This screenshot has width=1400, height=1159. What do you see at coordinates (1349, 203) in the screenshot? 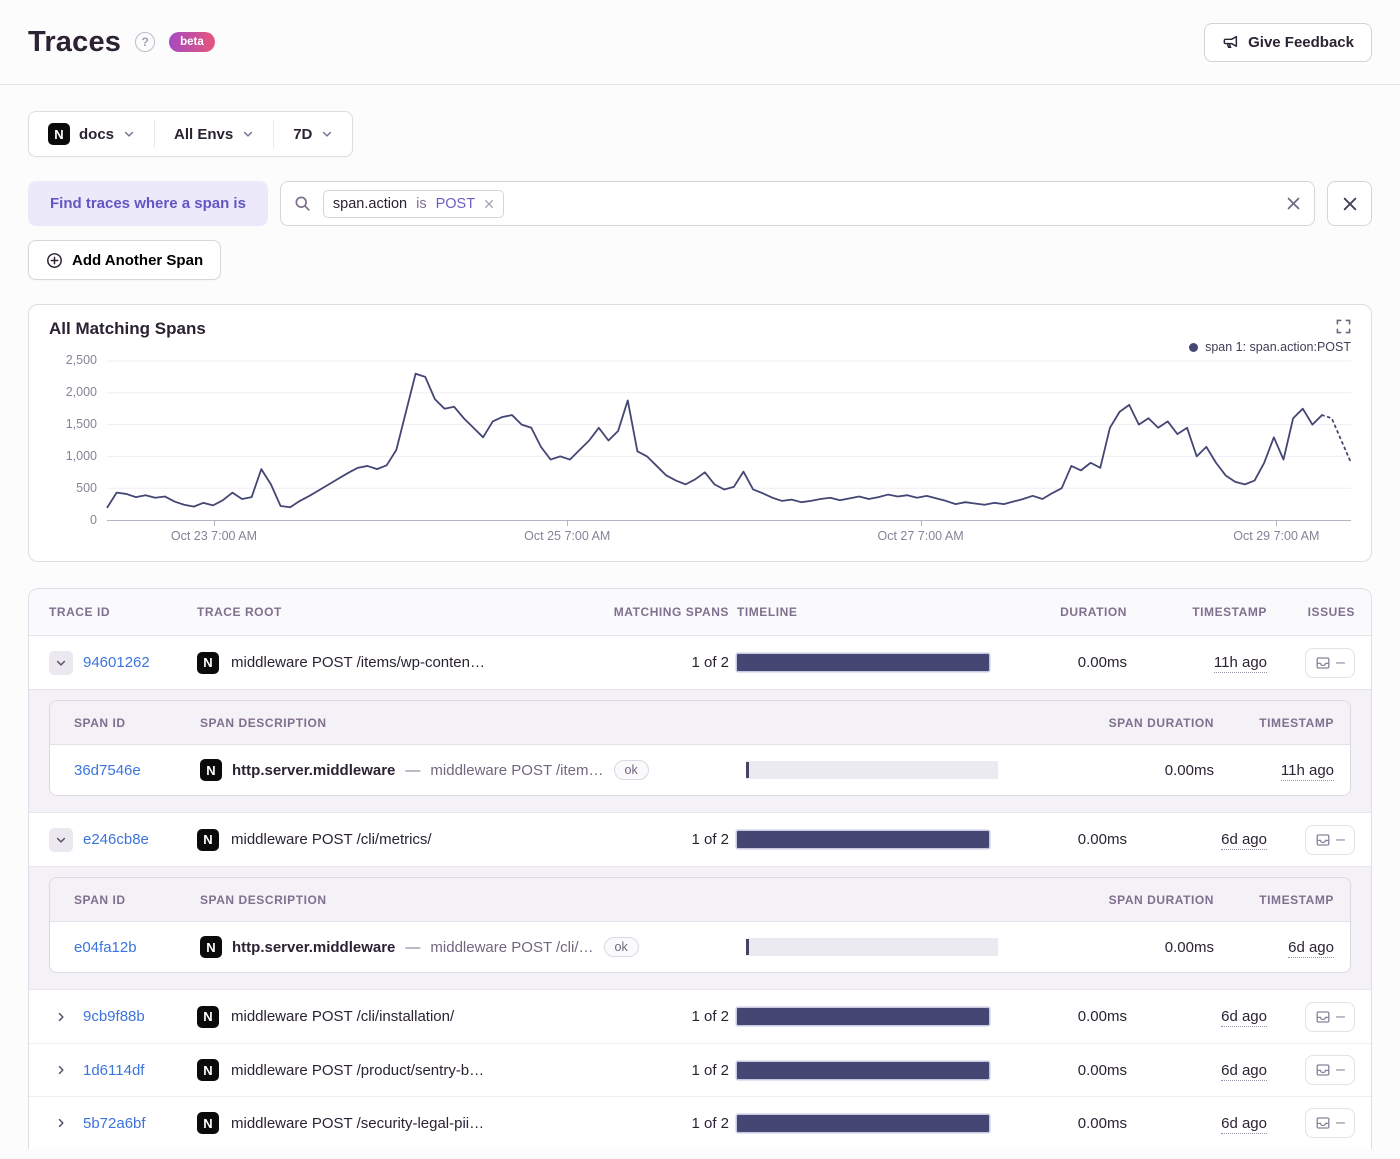
I see `remove-span-row-button` at bounding box center [1349, 203].